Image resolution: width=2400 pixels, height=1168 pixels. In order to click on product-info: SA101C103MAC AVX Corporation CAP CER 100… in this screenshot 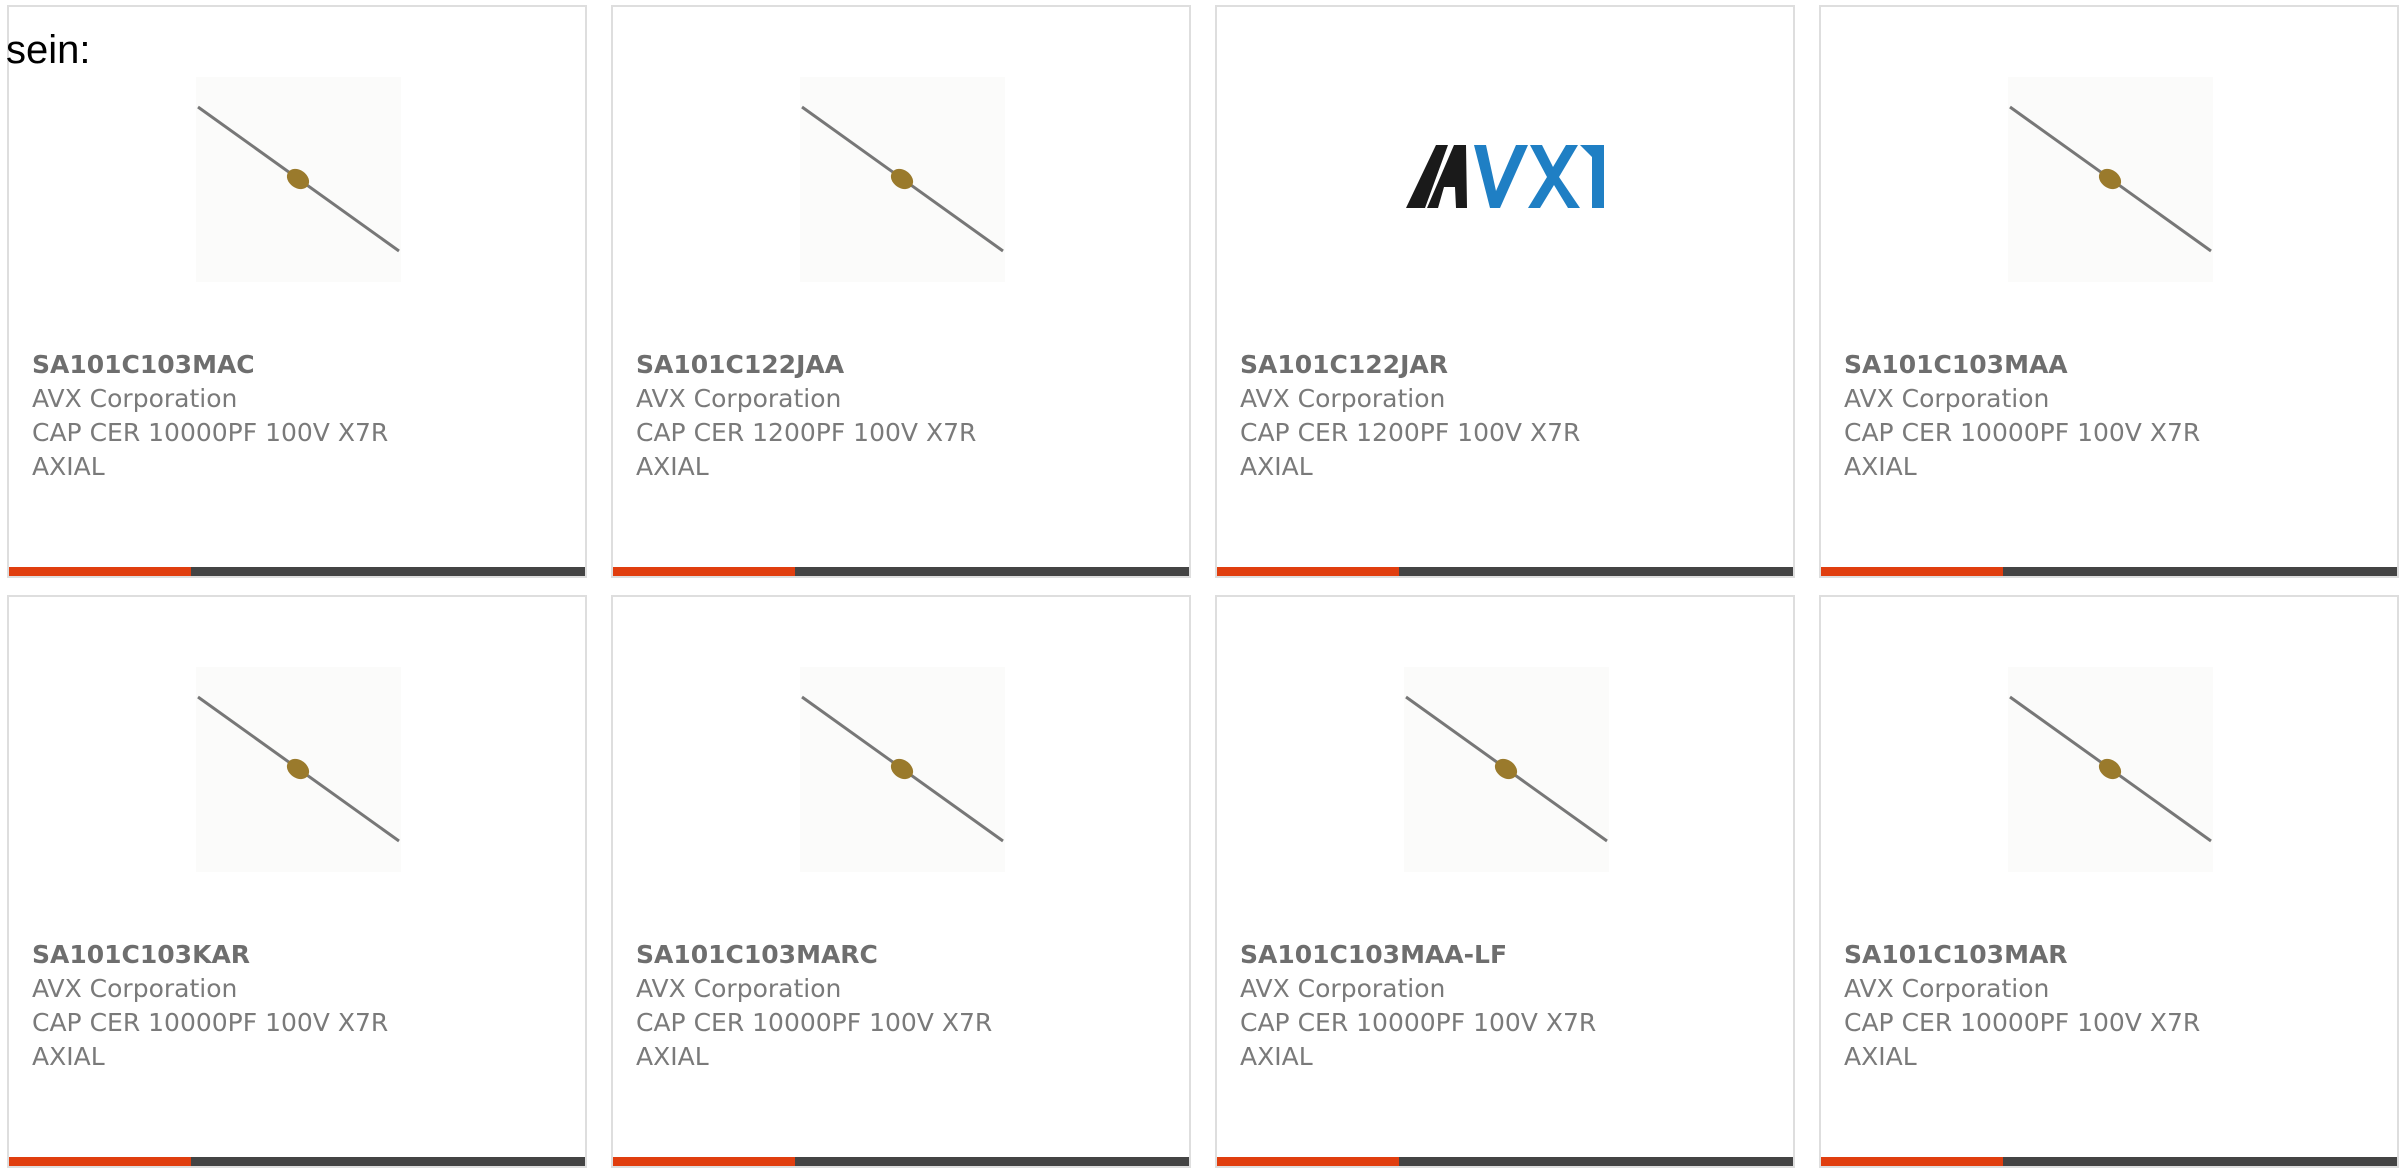, I will do `click(232, 416)`.